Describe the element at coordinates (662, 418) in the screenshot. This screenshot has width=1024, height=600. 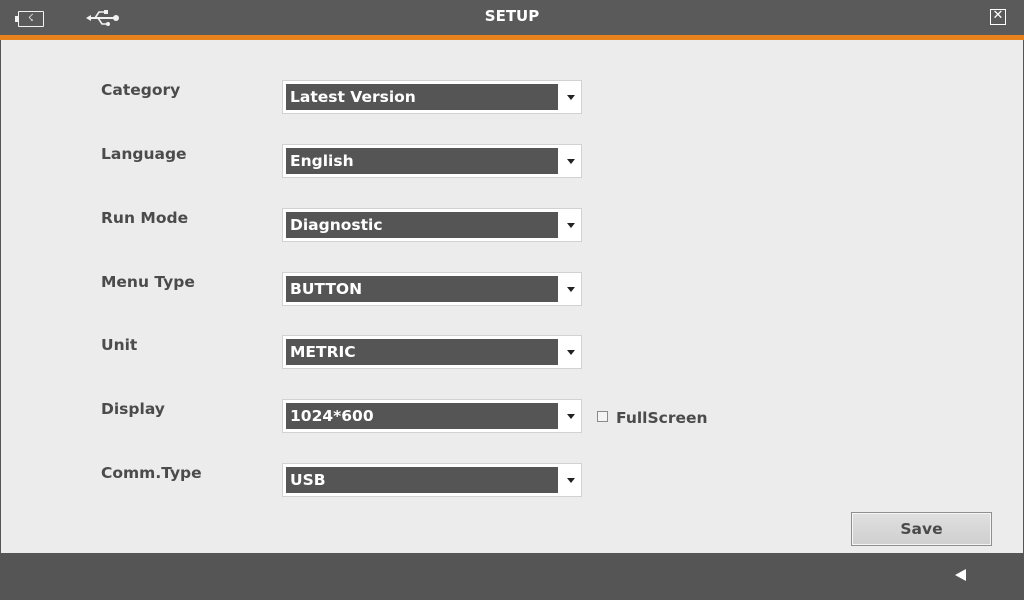
I see `fullscreen-label: FullScreen` at that location.